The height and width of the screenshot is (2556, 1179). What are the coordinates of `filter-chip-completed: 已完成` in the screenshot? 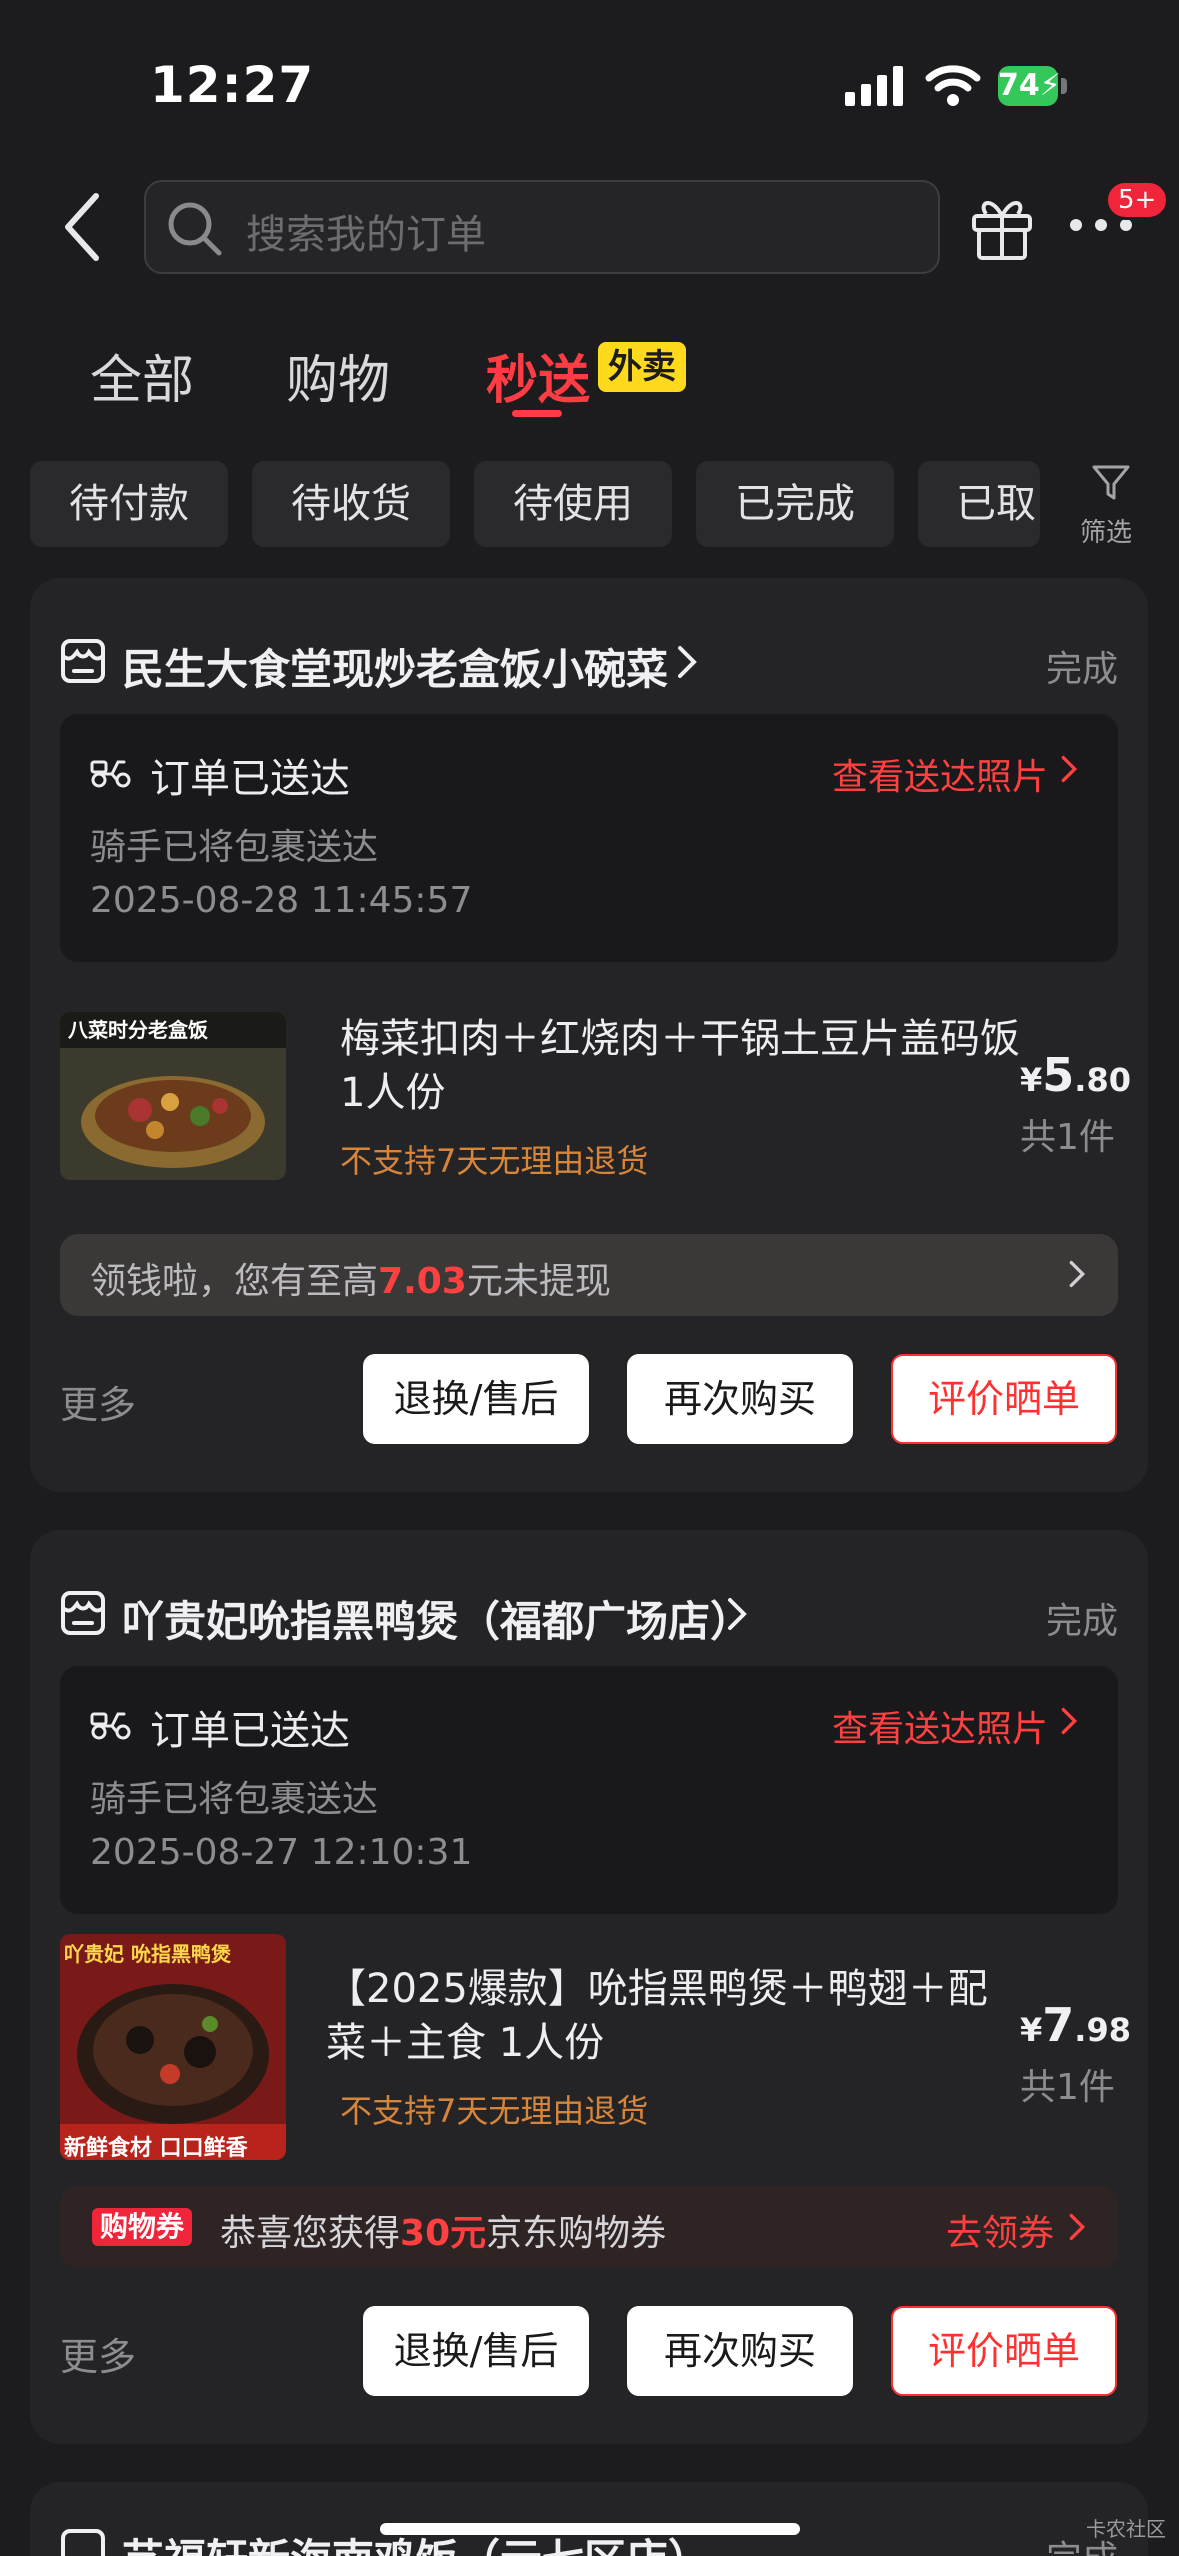 It's located at (795, 504).